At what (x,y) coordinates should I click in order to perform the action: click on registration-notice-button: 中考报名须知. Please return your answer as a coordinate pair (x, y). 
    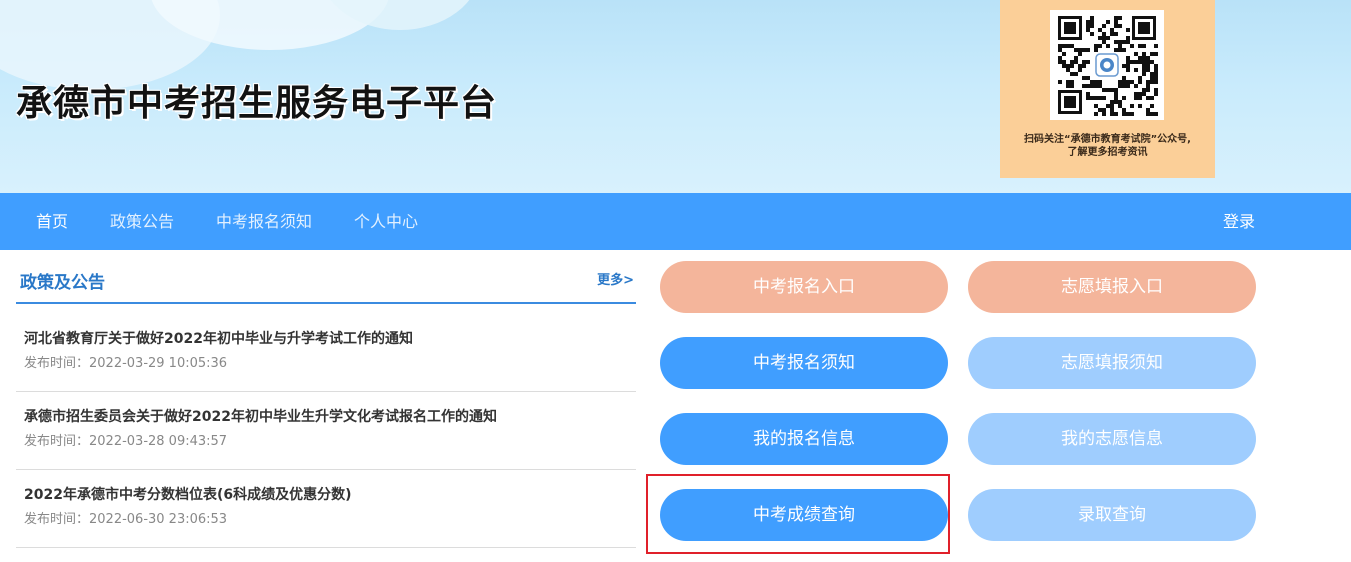
    Looking at the image, I should click on (804, 363).